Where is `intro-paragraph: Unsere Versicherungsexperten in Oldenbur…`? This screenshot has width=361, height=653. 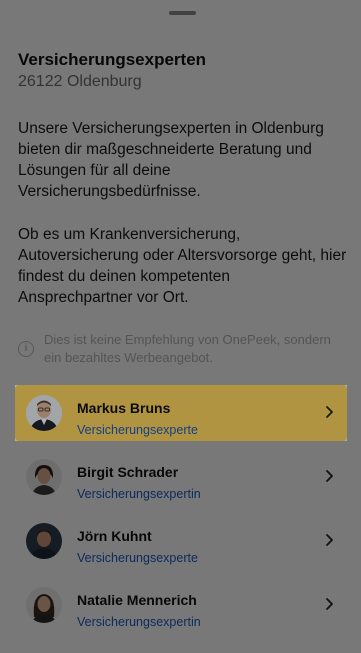
intro-paragraph: Unsere Versicherungsexperten in Oldenbur… is located at coordinates (171, 160).